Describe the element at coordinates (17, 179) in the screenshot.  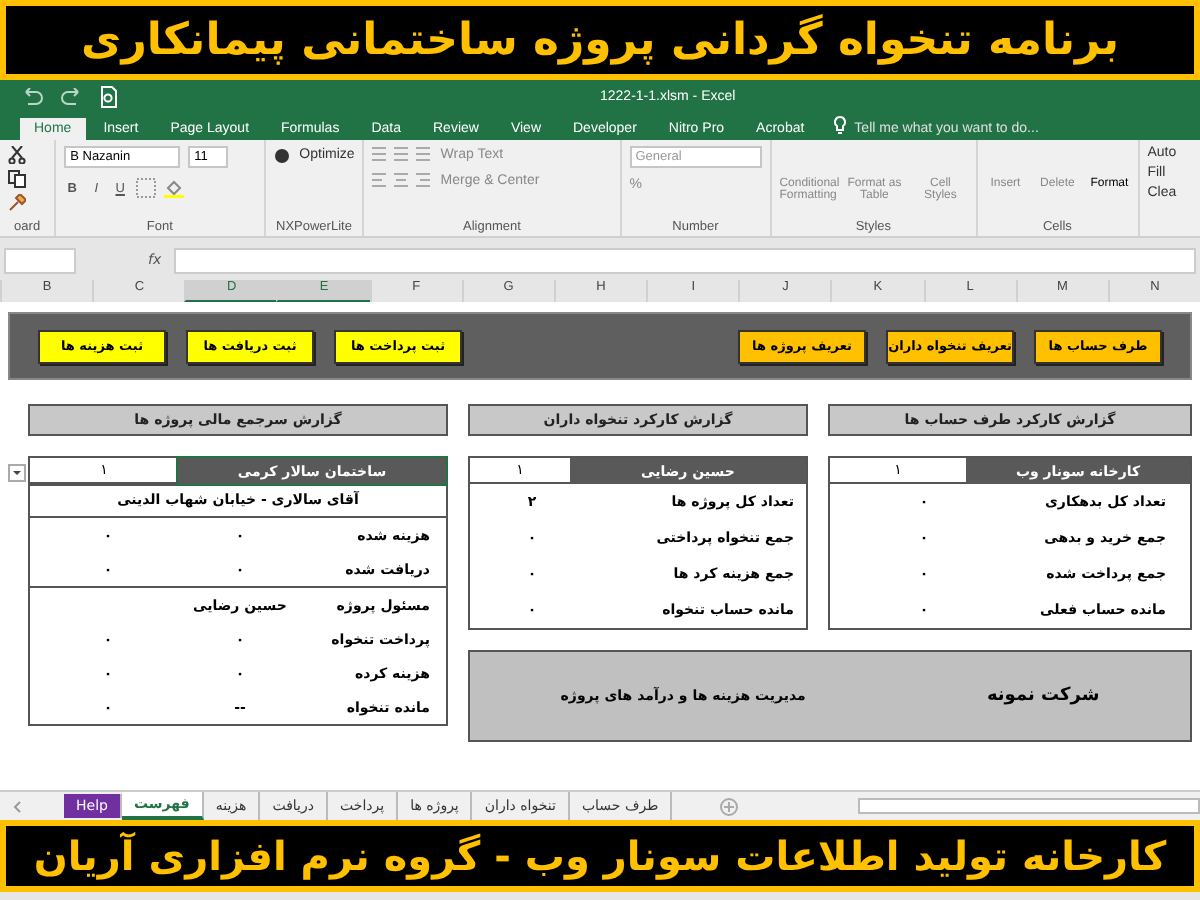
I see `copy-icon` at that location.